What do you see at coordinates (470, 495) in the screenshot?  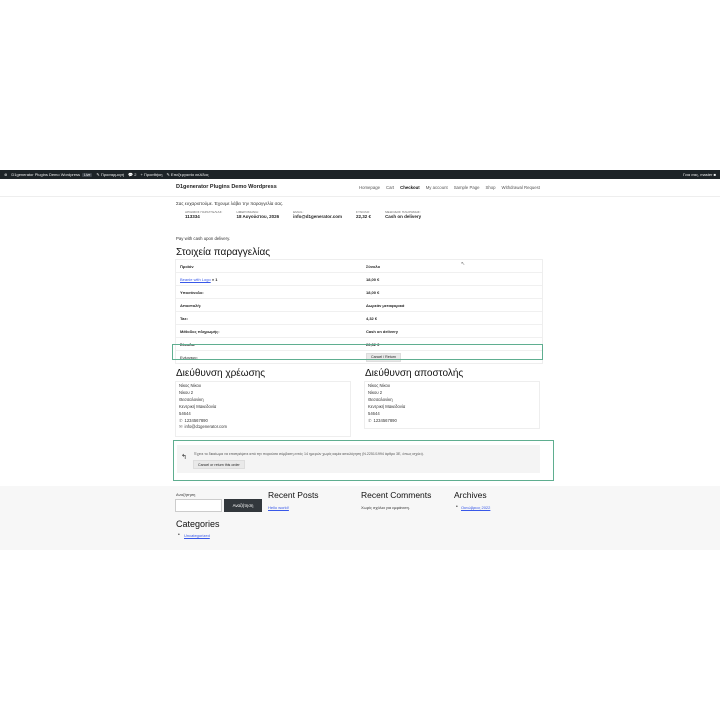 I see `archives-title: Archives` at bounding box center [470, 495].